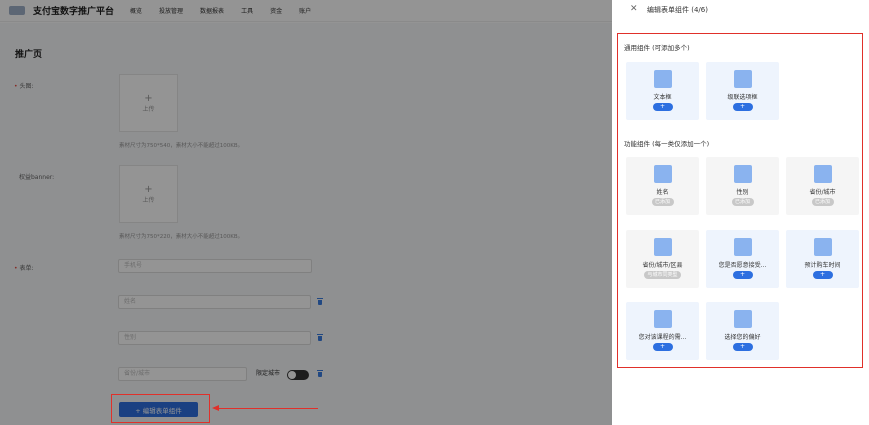  Describe the element at coordinates (667, 144) in the screenshot. I see `function-components-title: 功能组件 (每一类仅添加一个)` at that location.